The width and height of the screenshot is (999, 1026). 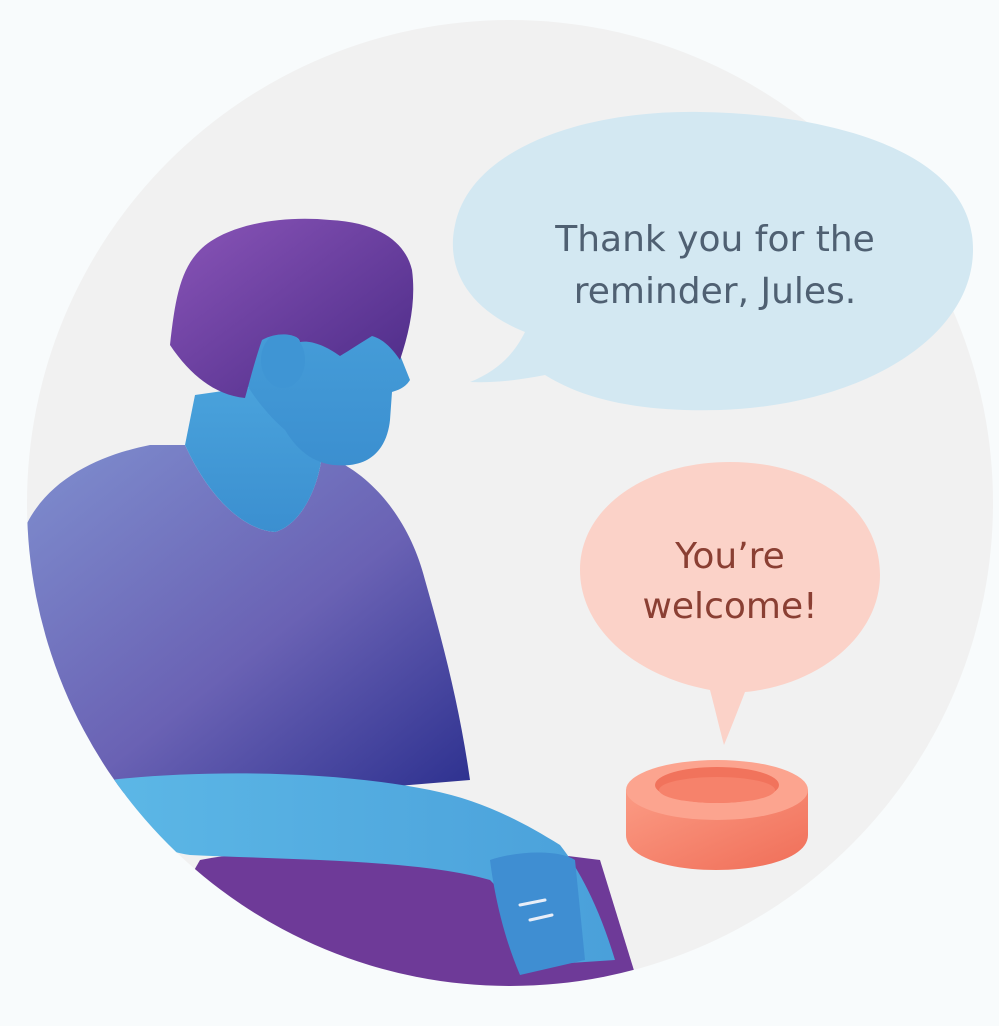 What do you see at coordinates (730, 582) in the screenshot?
I see `device-speech-text: You’re welcome!` at bounding box center [730, 582].